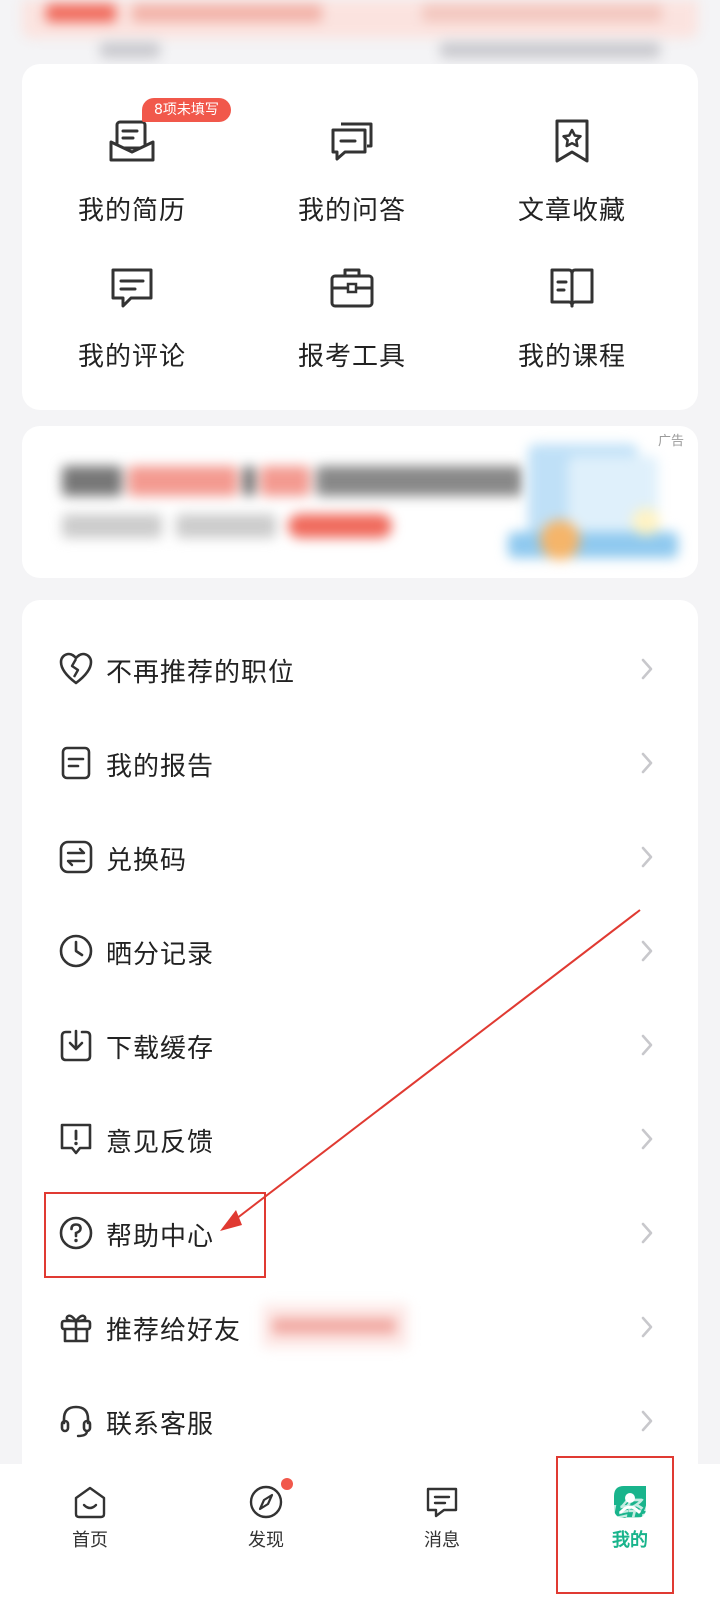 Image resolution: width=720 pixels, height=1600 pixels. What do you see at coordinates (615, 1525) in the screenshot?
I see `highlight-box-mine-tab` at bounding box center [615, 1525].